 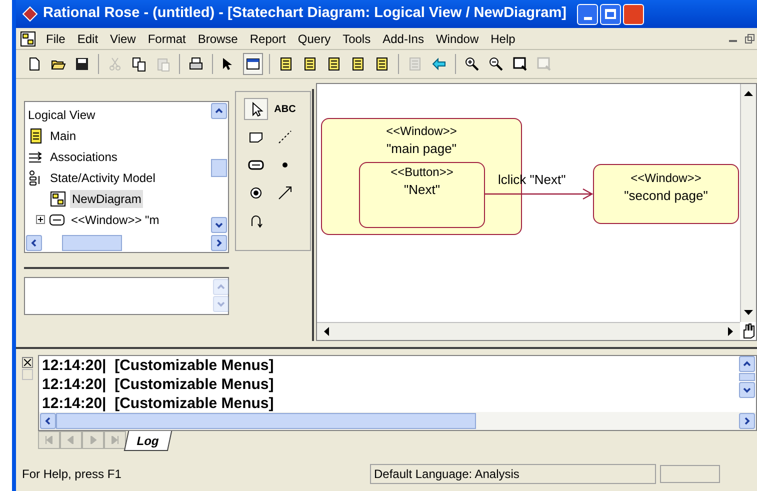 What do you see at coordinates (285, 109) in the screenshot?
I see `tool-button: ABC` at bounding box center [285, 109].